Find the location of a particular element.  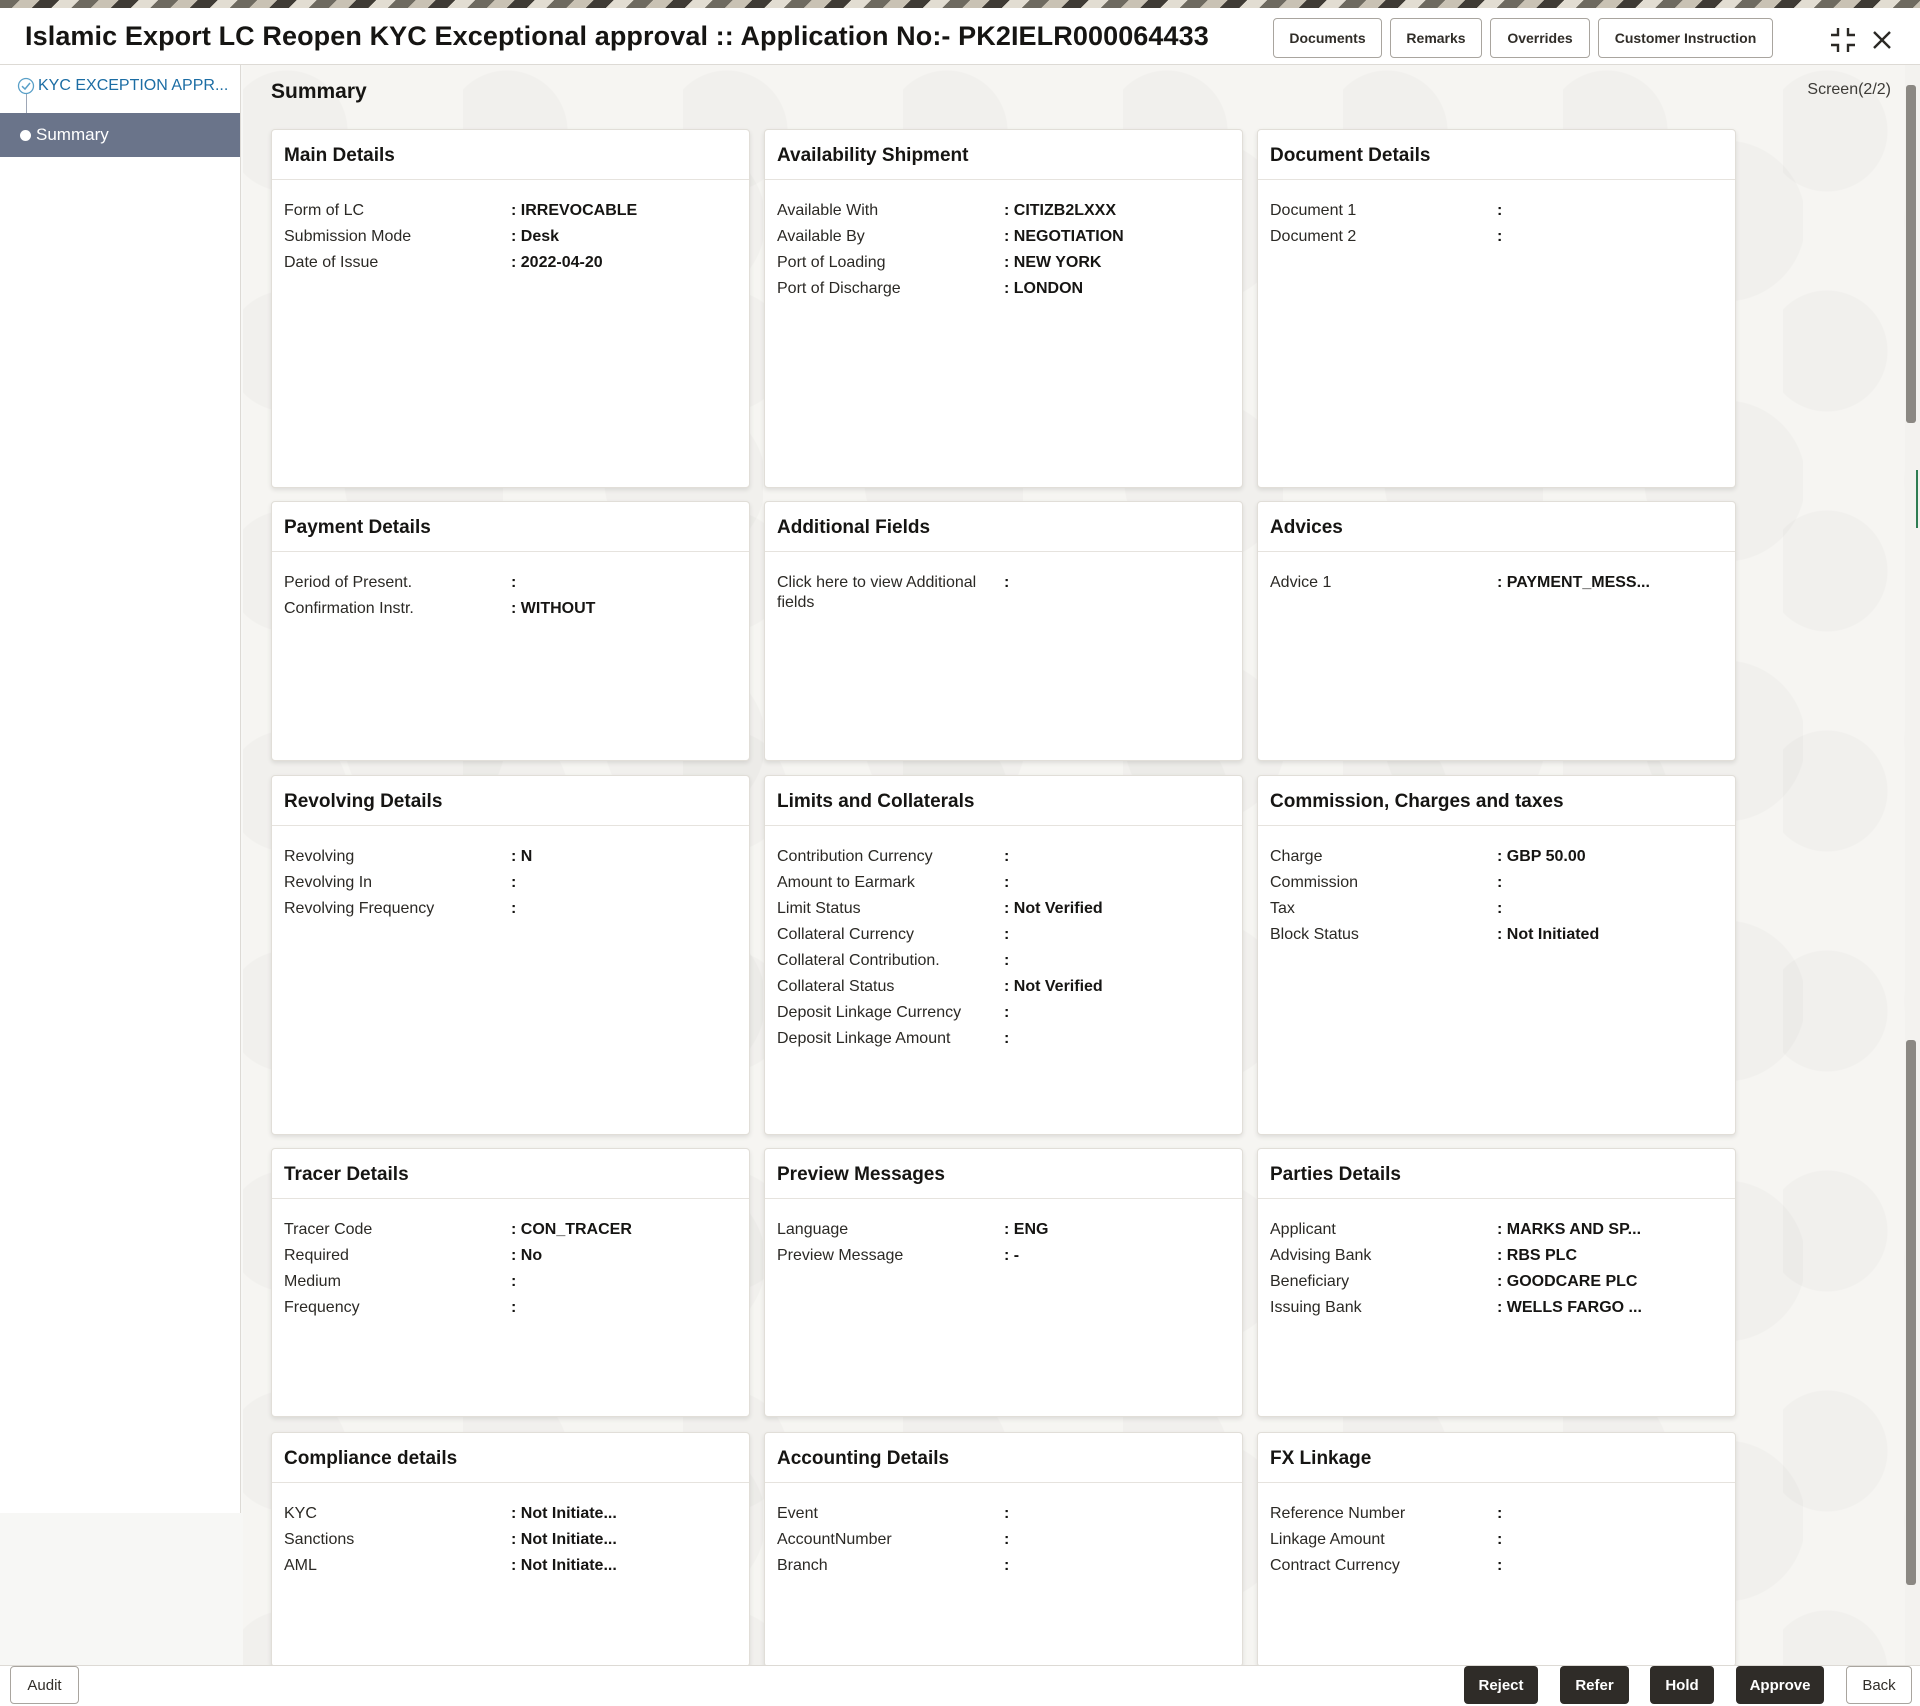

field-value: : NEGOTIATION is located at coordinates (1064, 236).